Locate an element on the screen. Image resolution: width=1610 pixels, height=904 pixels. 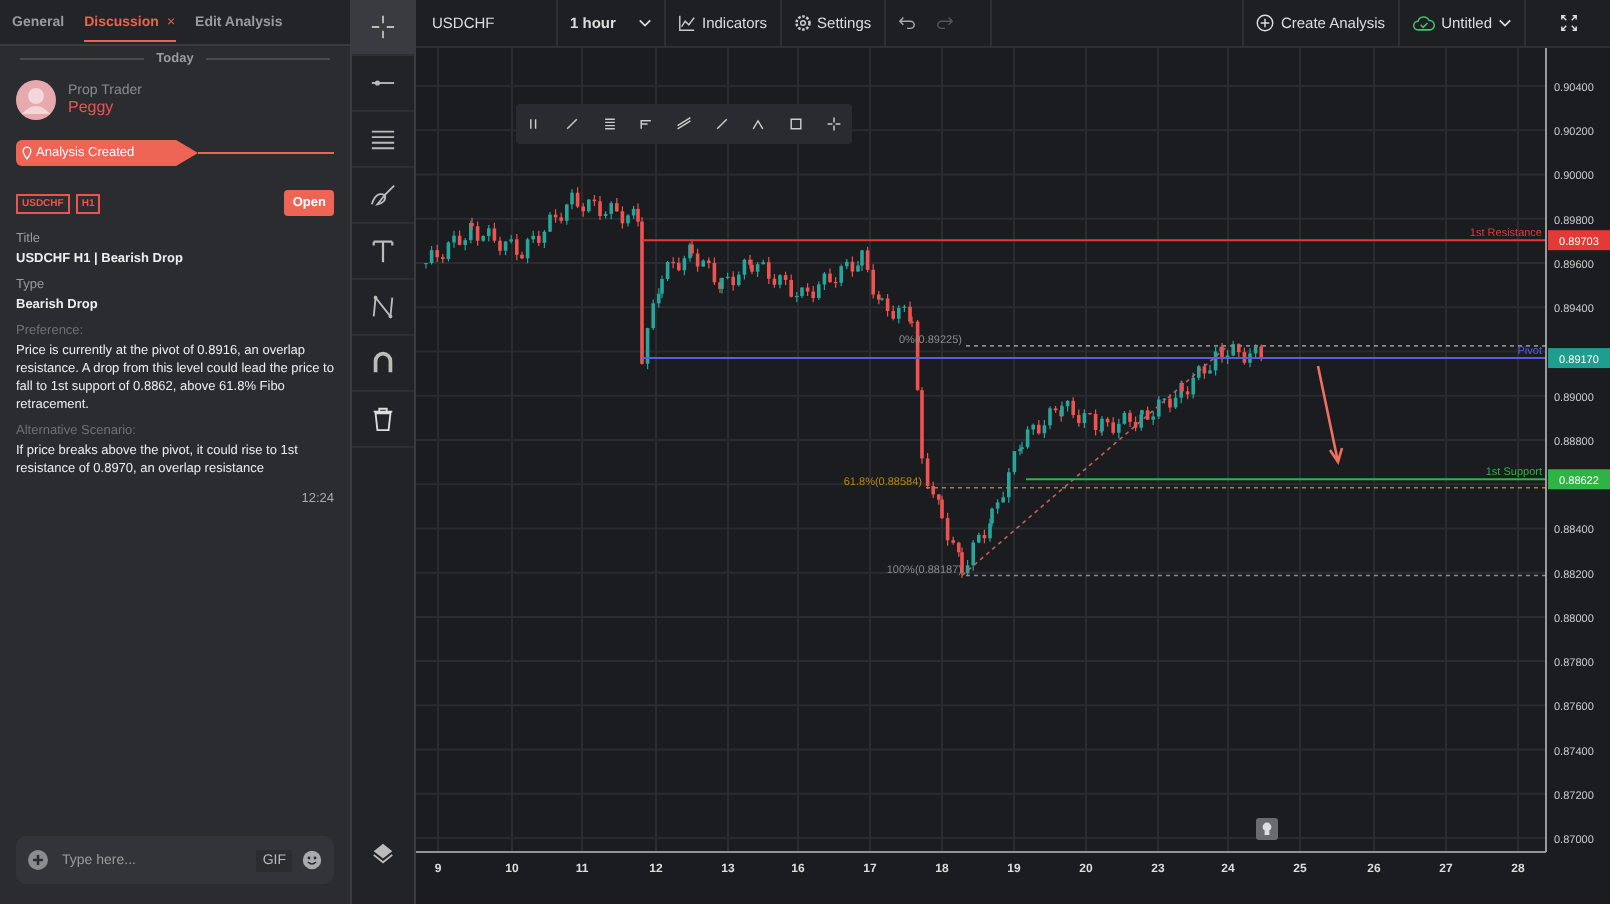
author-name: Peggy is located at coordinates (92, 107).